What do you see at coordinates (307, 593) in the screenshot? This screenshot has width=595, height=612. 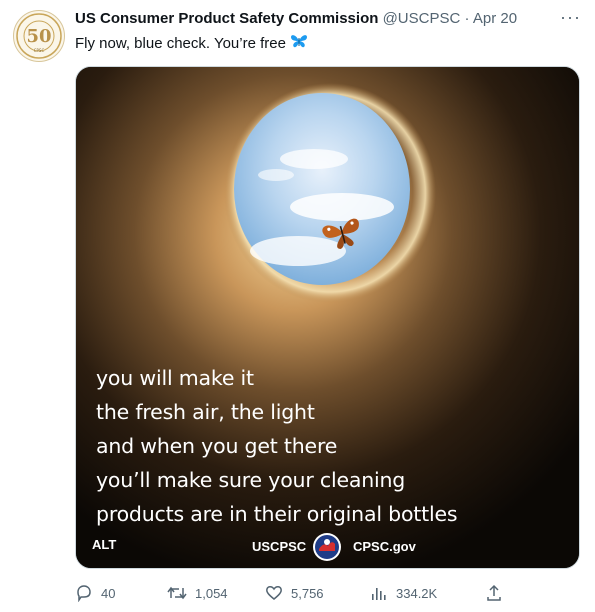 I see `like-count: 5,756` at bounding box center [307, 593].